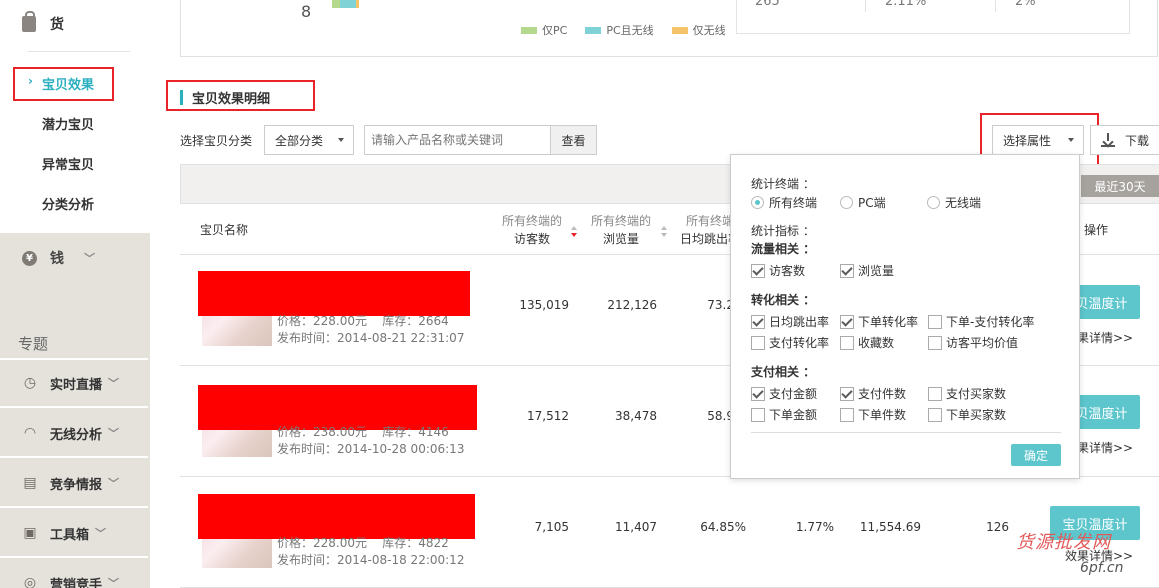  I want to click on sidebar-item-label: 无线分析, so click(76, 435).